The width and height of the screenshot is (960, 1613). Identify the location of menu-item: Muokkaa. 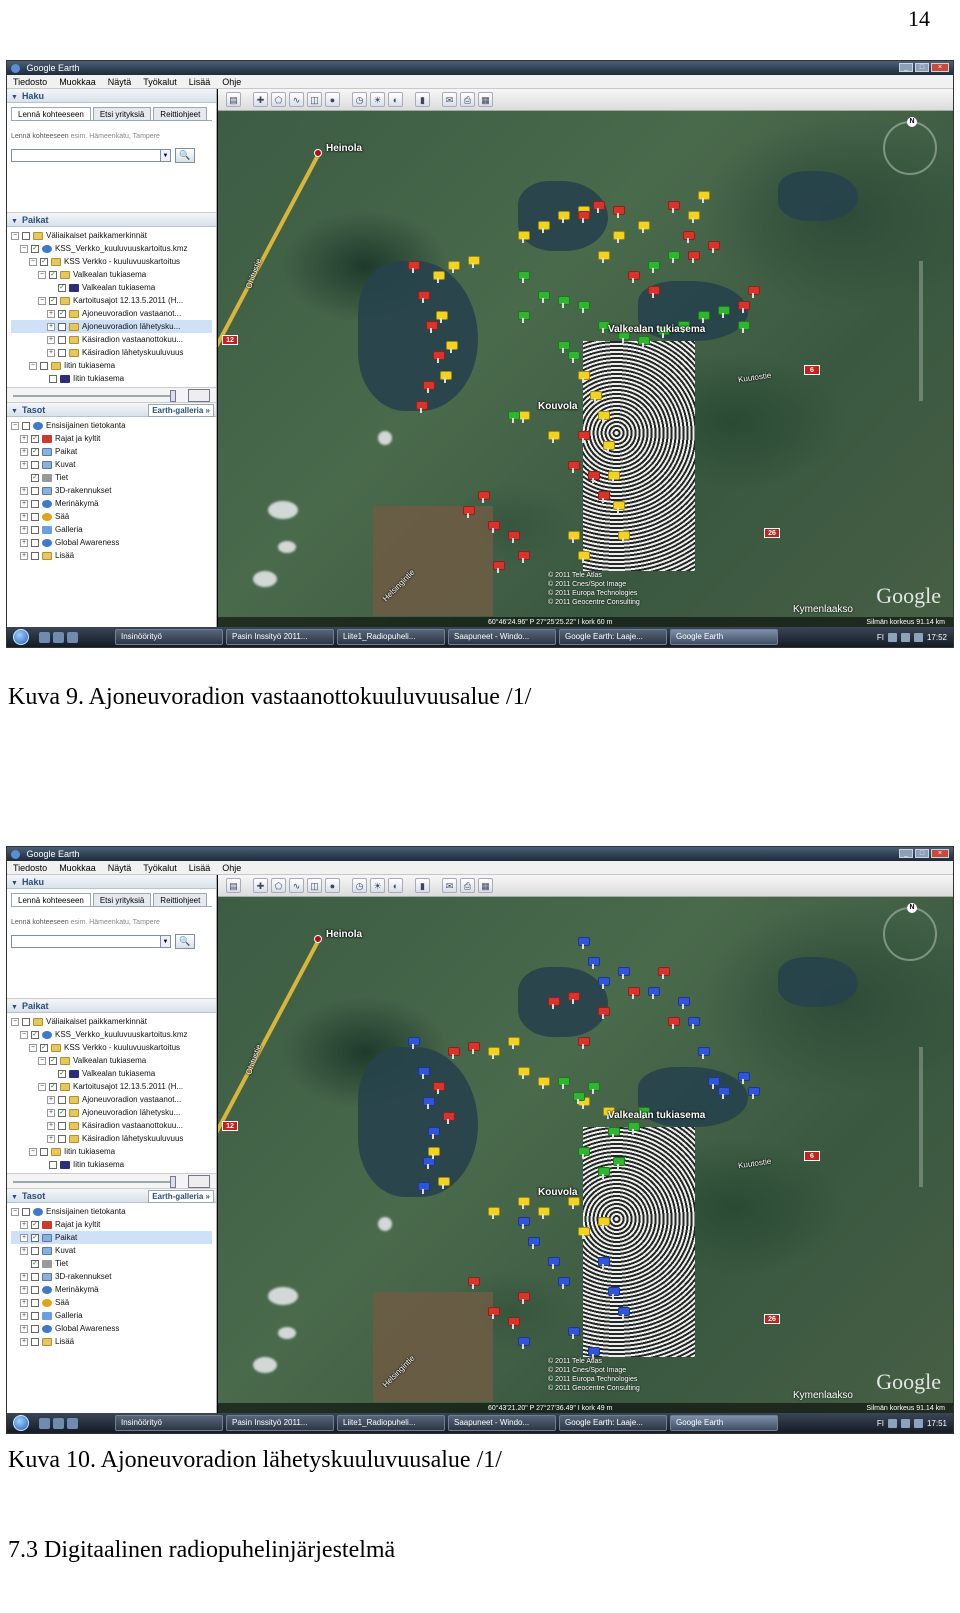
(77, 867).